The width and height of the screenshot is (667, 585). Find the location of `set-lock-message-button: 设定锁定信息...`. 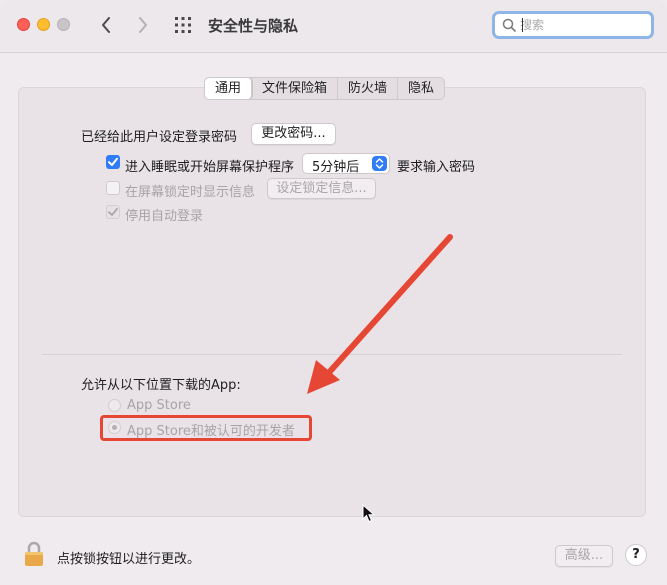

set-lock-message-button: 设定锁定信息... is located at coordinates (321, 188).